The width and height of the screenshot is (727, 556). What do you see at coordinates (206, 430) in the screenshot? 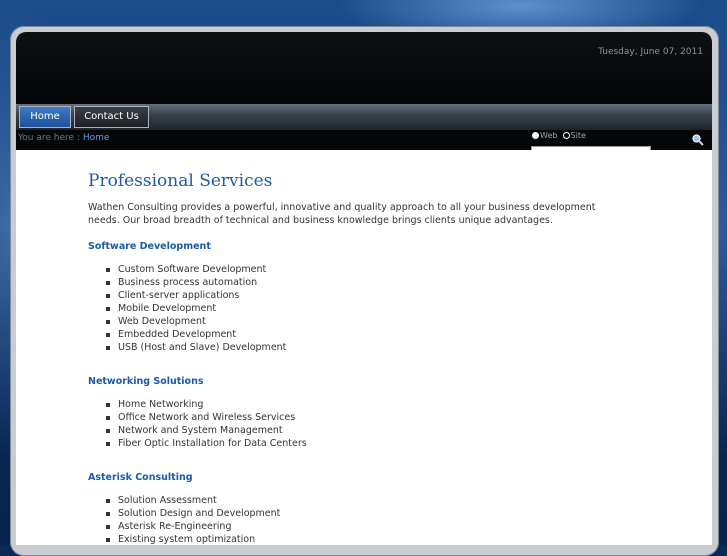
I see `list-item: Network and System Management` at bounding box center [206, 430].